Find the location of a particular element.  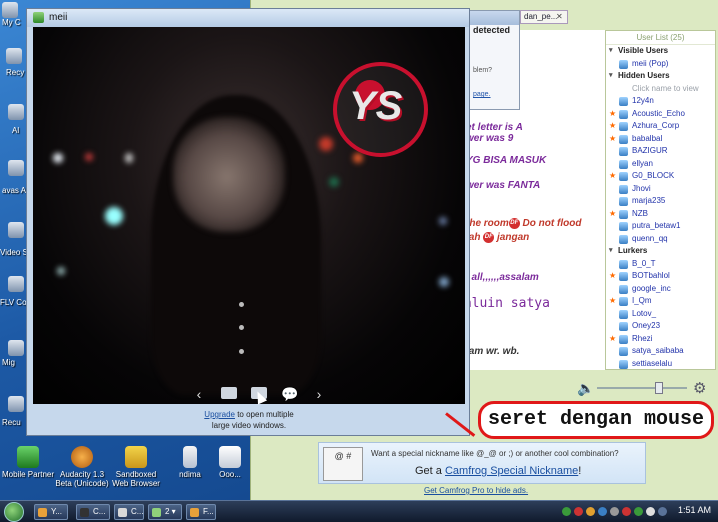

desktop-icon-audacity: Audacity 1.3 Beta (Unicode) is located at coordinates (82, 467).